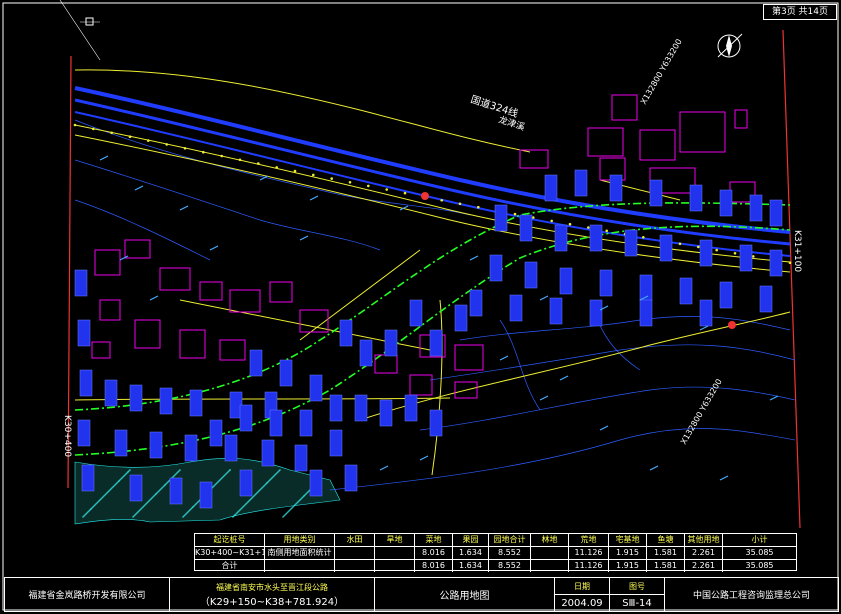 This screenshot has width=841, height=614. What do you see at coordinates (582, 586) in the screenshot?
I see `date-label: 日期` at bounding box center [582, 586].